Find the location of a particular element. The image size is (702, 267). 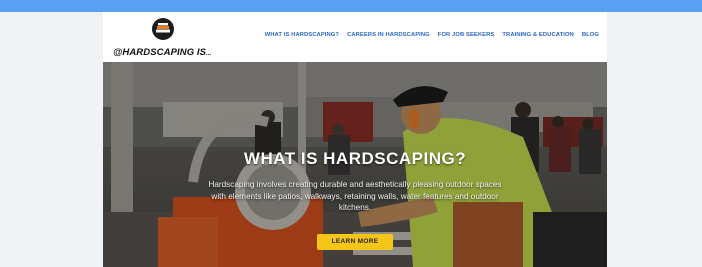

nav-careers-in-hardscaping: CAREERS IN HARDSCAPING is located at coordinates (388, 35).